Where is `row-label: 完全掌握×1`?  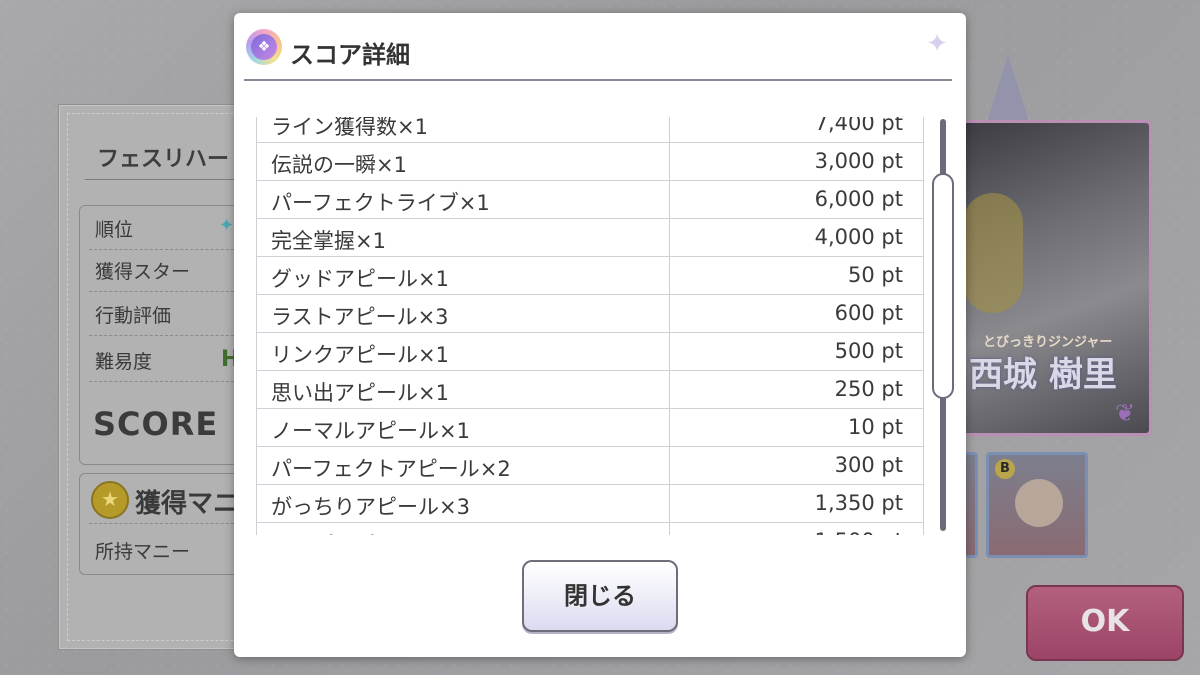
row-label: 完全掌握×1 is located at coordinates (328, 241).